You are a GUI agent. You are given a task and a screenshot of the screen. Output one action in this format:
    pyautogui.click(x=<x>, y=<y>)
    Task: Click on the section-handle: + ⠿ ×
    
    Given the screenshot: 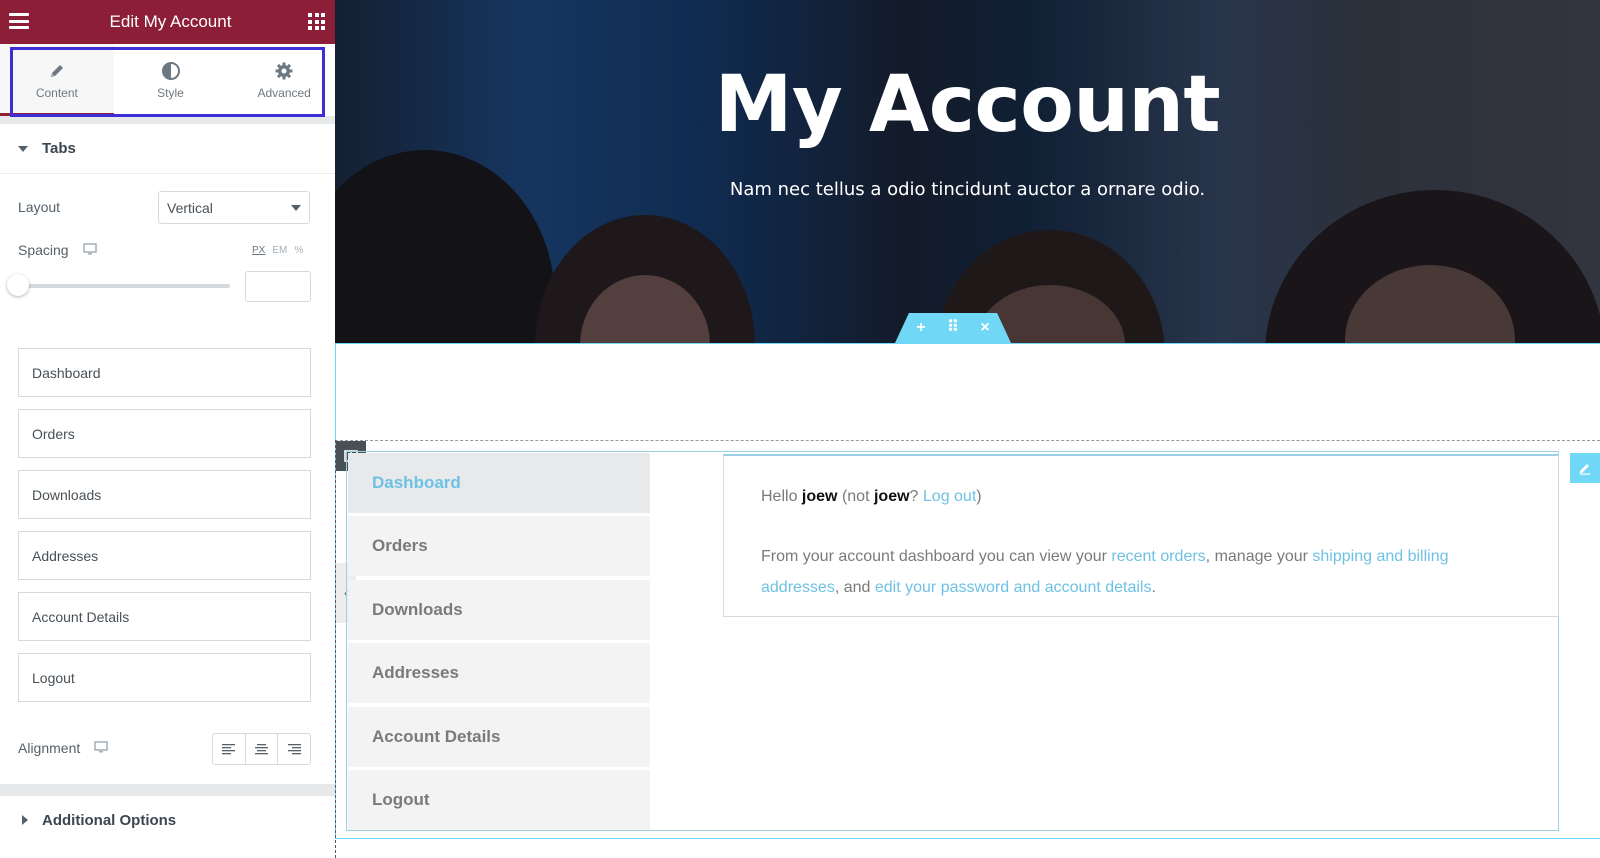 What is the action you would take?
    pyautogui.click(x=953, y=328)
    